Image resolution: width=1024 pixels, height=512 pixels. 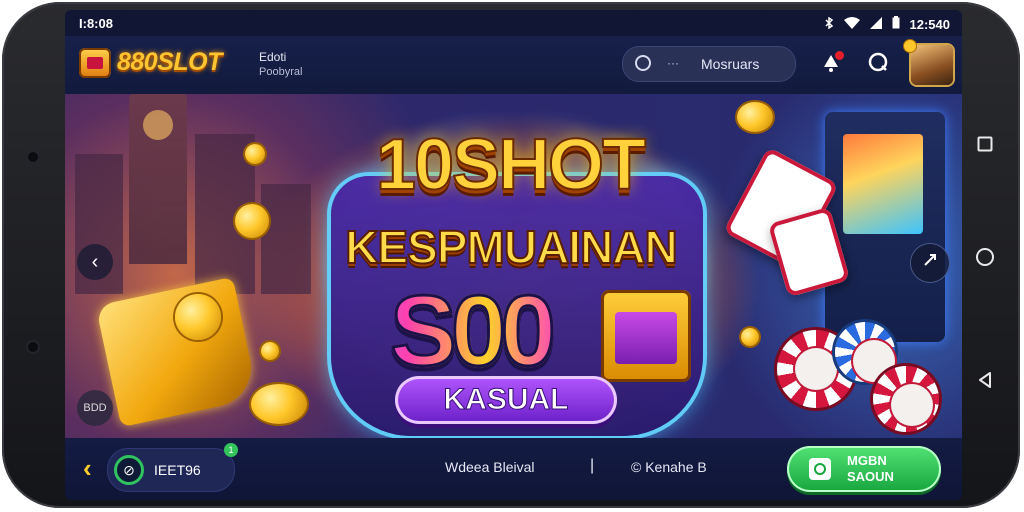 I want to click on treasure-chest-art, so click(x=646, y=336).